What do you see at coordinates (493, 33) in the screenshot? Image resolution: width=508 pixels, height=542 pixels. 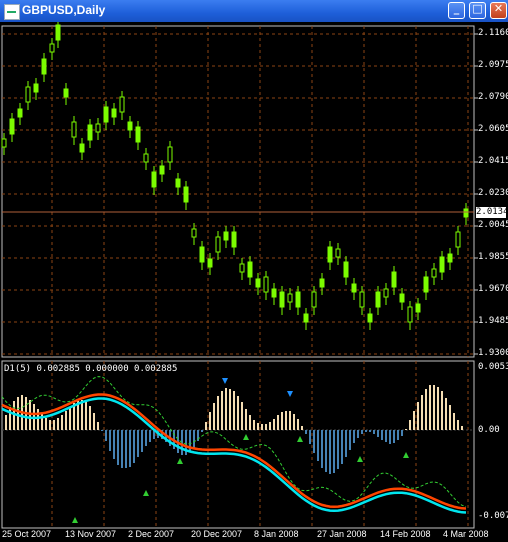 I see `price-tick: 2.1160` at bounding box center [493, 33].